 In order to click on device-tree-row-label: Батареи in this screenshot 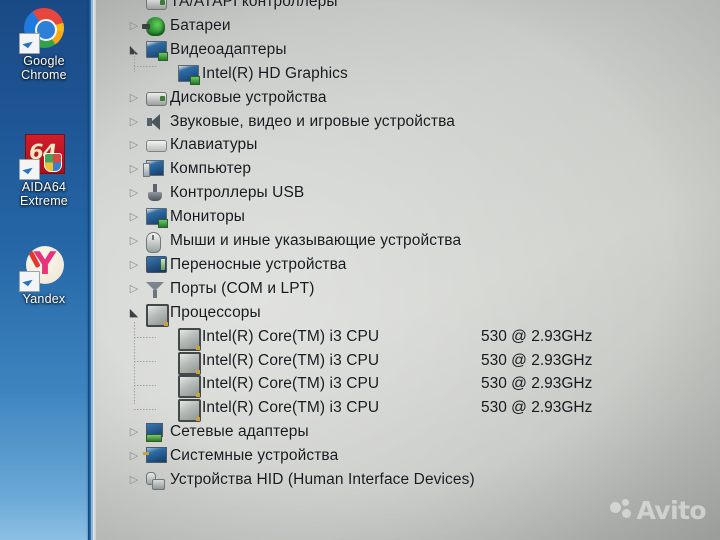, I will do `click(200, 25)`.